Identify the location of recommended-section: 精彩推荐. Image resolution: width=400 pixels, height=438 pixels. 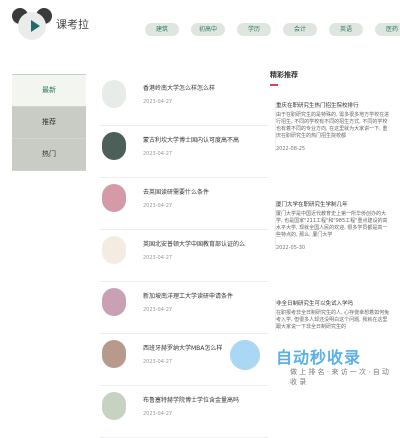
(330, 78).